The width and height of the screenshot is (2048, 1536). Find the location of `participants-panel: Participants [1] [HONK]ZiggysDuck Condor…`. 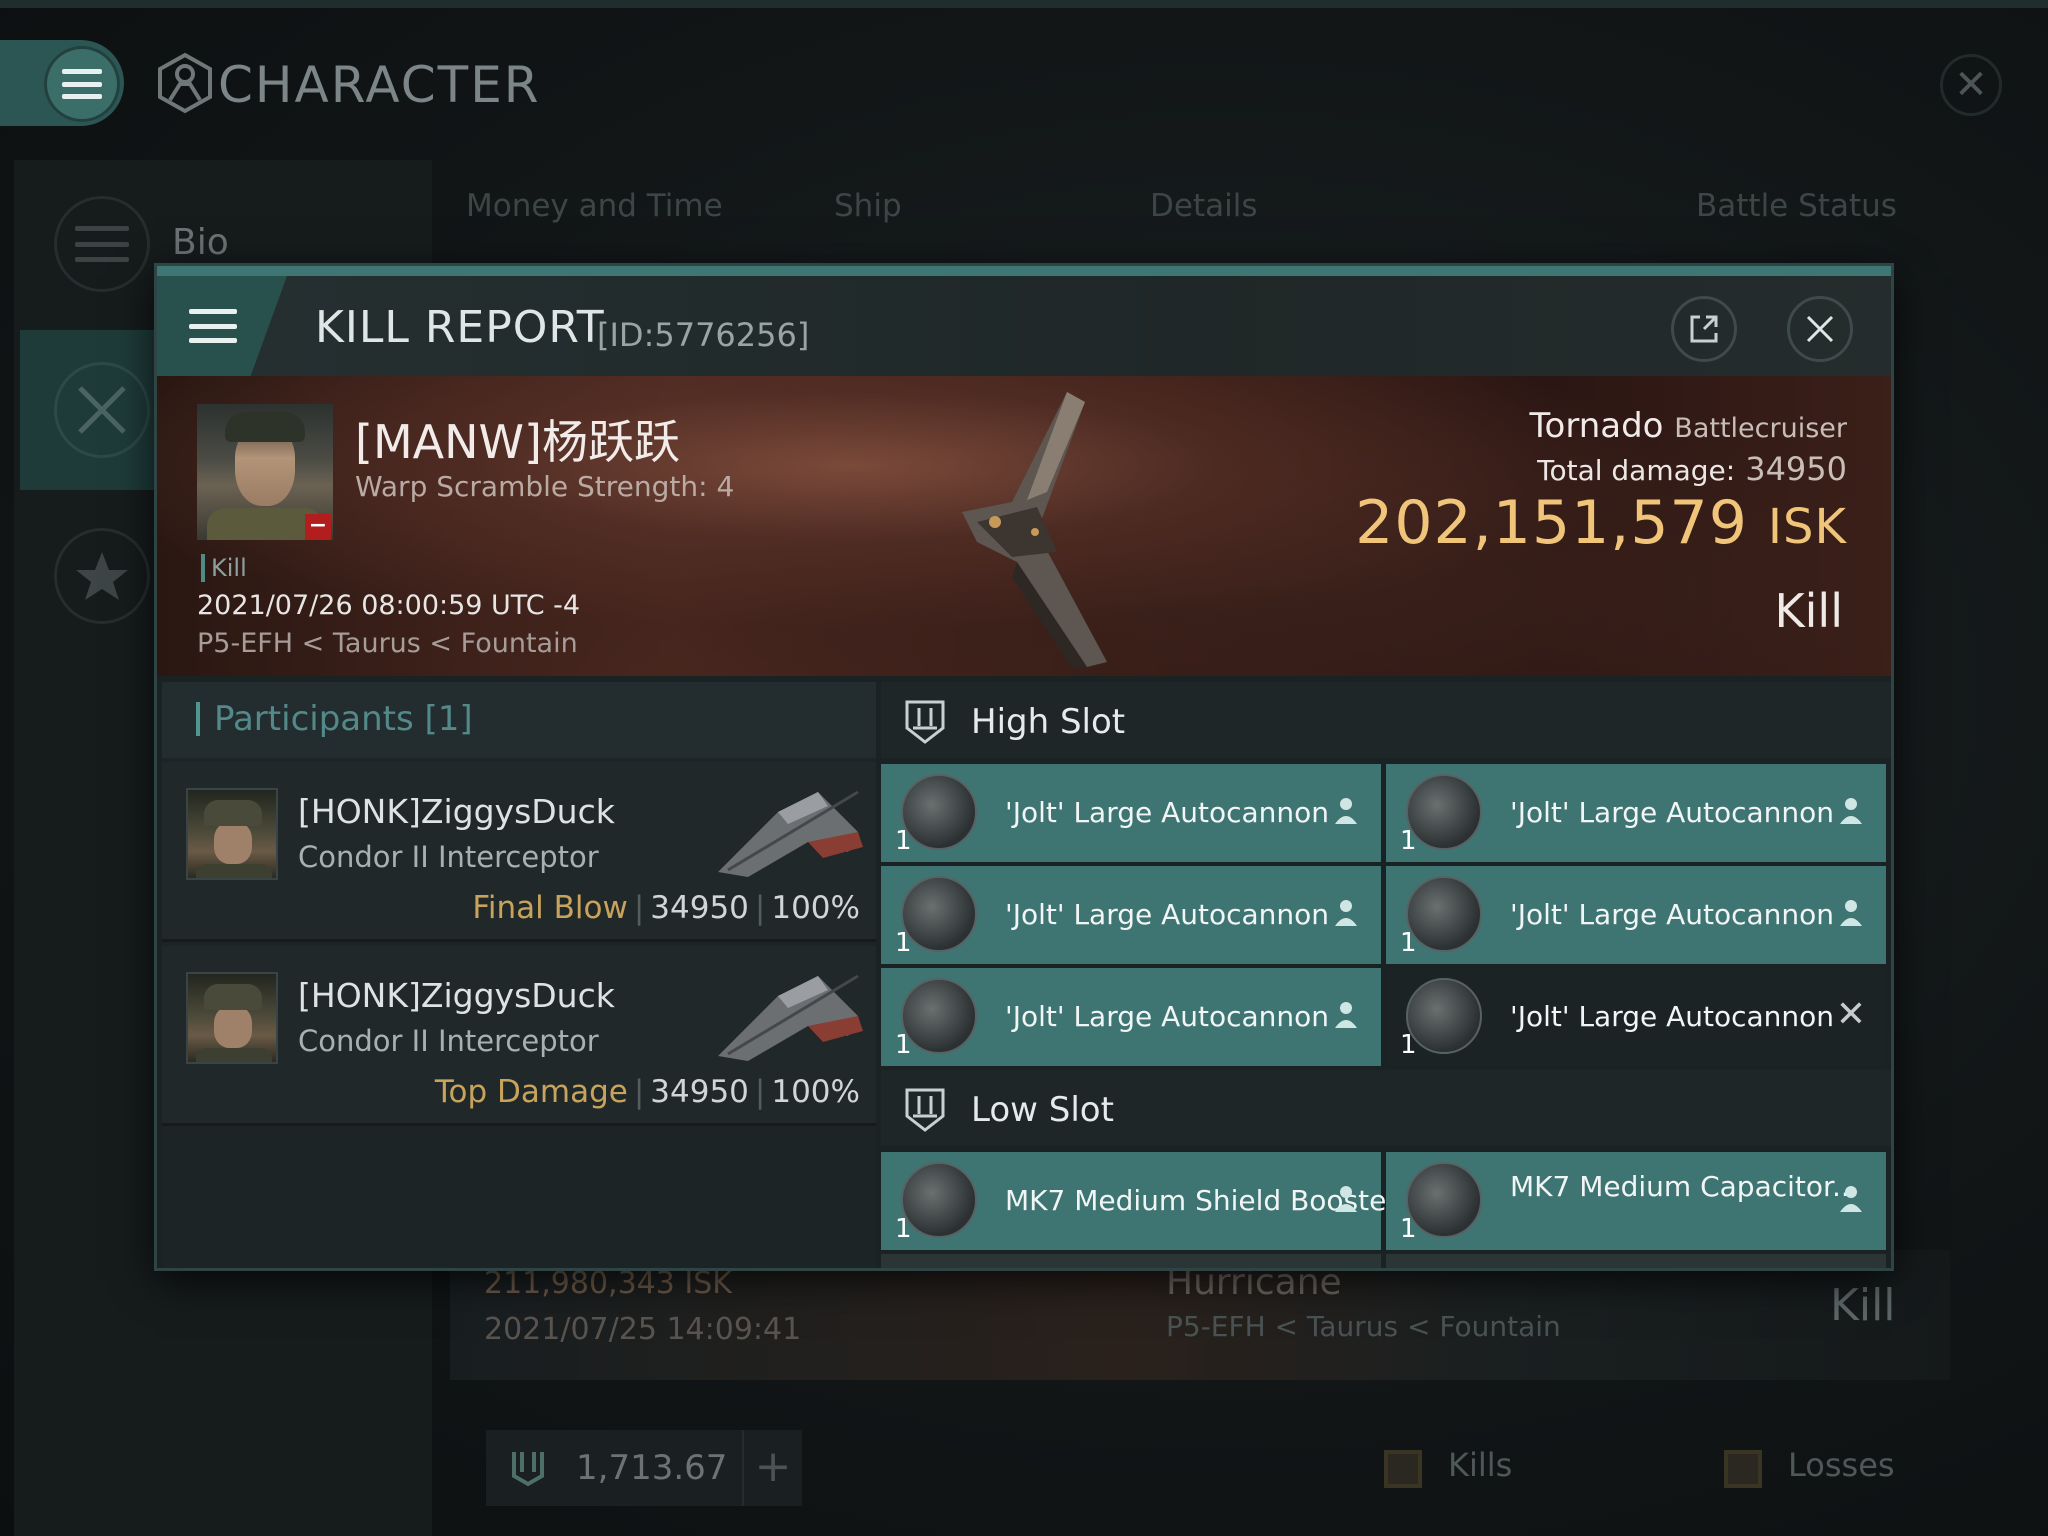

participants-panel: Participants [1] [HONK]ZiggysDuck Condor… is located at coordinates (519, 975).